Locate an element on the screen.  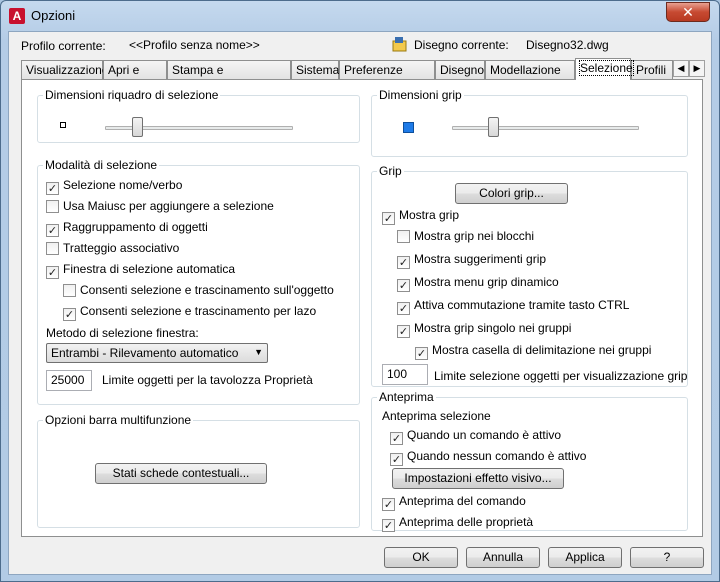
object-grouping-checkbox: ✓ Raggruppamento di oggetti is located at coordinates (127, 228).